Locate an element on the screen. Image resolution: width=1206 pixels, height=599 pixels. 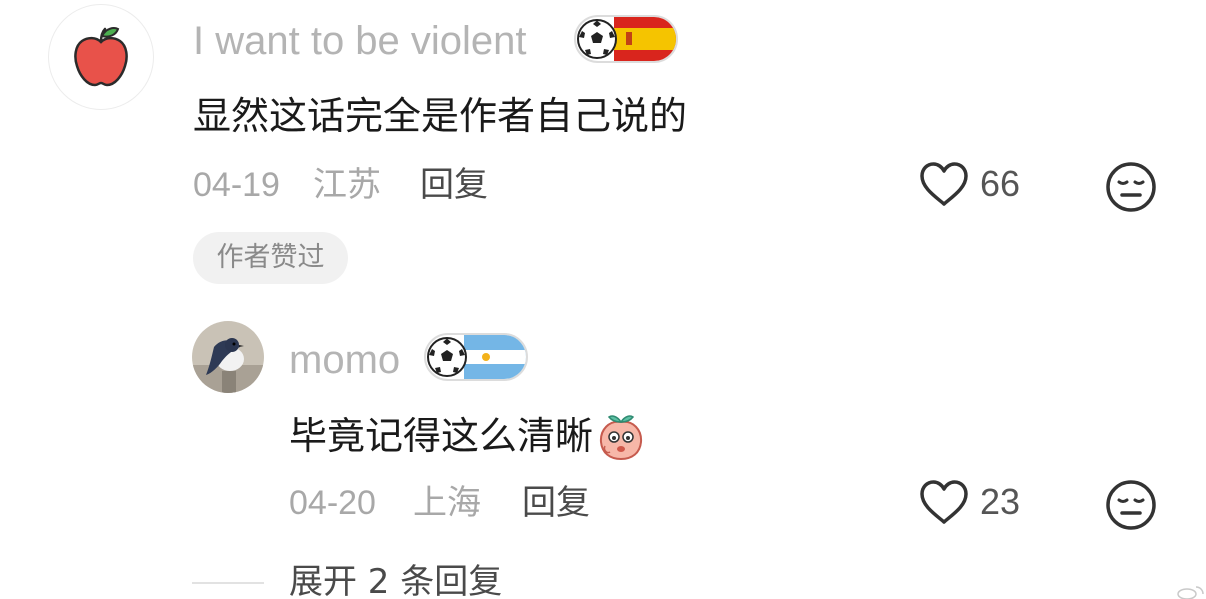
like-button: 23 is located at coordinates (969, 502).